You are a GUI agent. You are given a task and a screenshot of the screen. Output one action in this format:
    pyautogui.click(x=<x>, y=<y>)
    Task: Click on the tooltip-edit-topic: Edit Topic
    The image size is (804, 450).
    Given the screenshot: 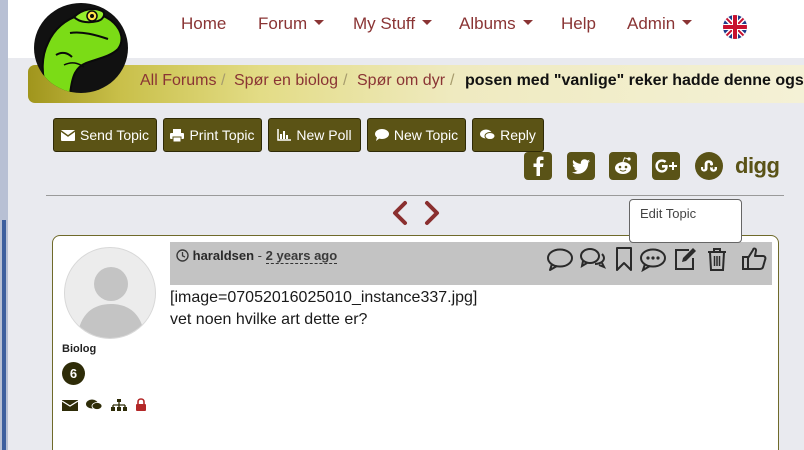 What is the action you would take?
    pyautogui.click(x=685, y=221)
    